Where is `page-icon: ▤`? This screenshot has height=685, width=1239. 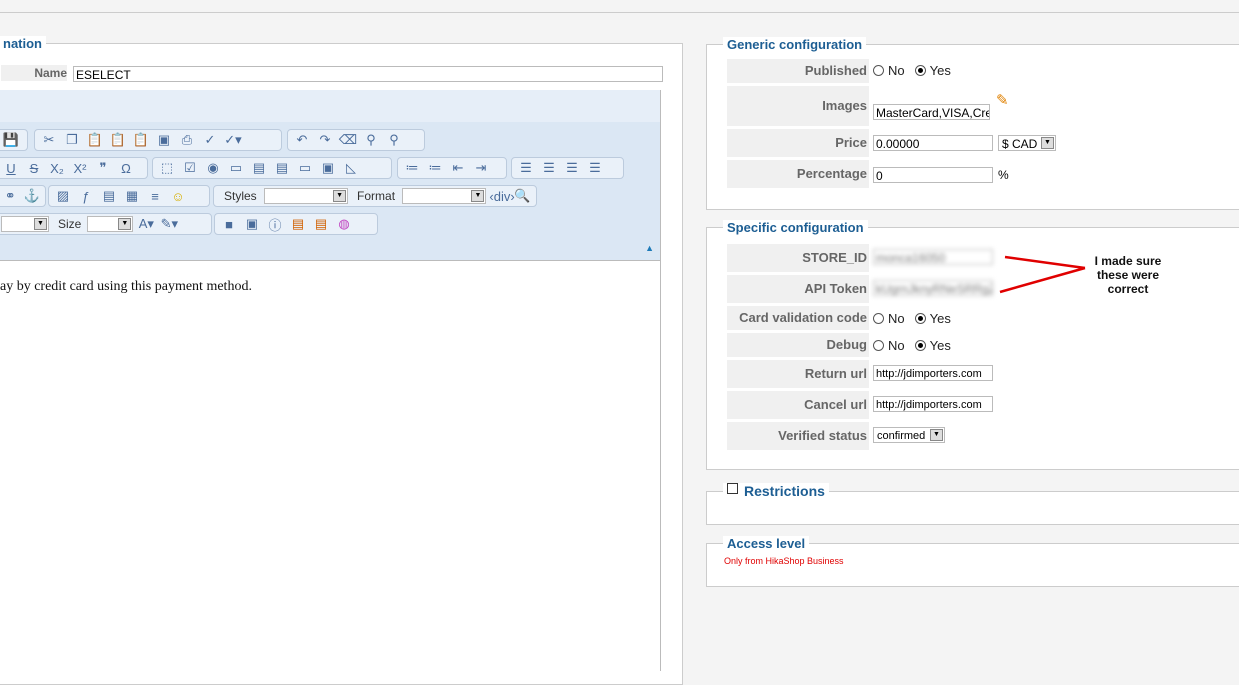 page-icon: ▤ is located at coordinates (109, 196).